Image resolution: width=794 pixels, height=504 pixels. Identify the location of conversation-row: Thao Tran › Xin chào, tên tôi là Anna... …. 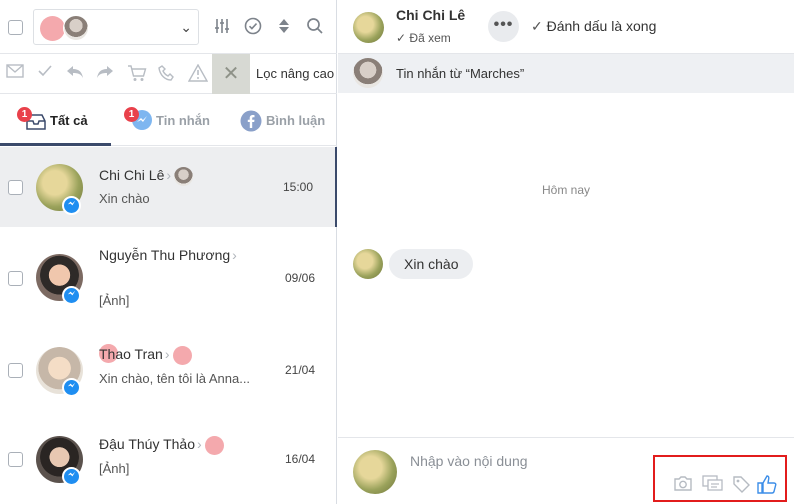
(168, 371).